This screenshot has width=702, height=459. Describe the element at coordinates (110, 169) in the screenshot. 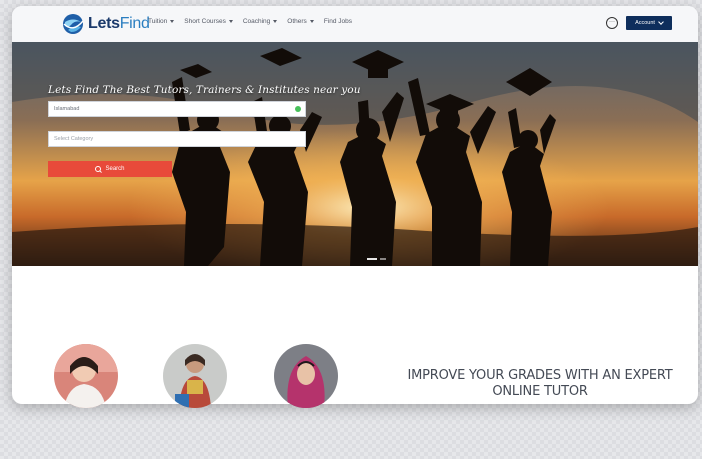

I see `search-button: Search` at that location.